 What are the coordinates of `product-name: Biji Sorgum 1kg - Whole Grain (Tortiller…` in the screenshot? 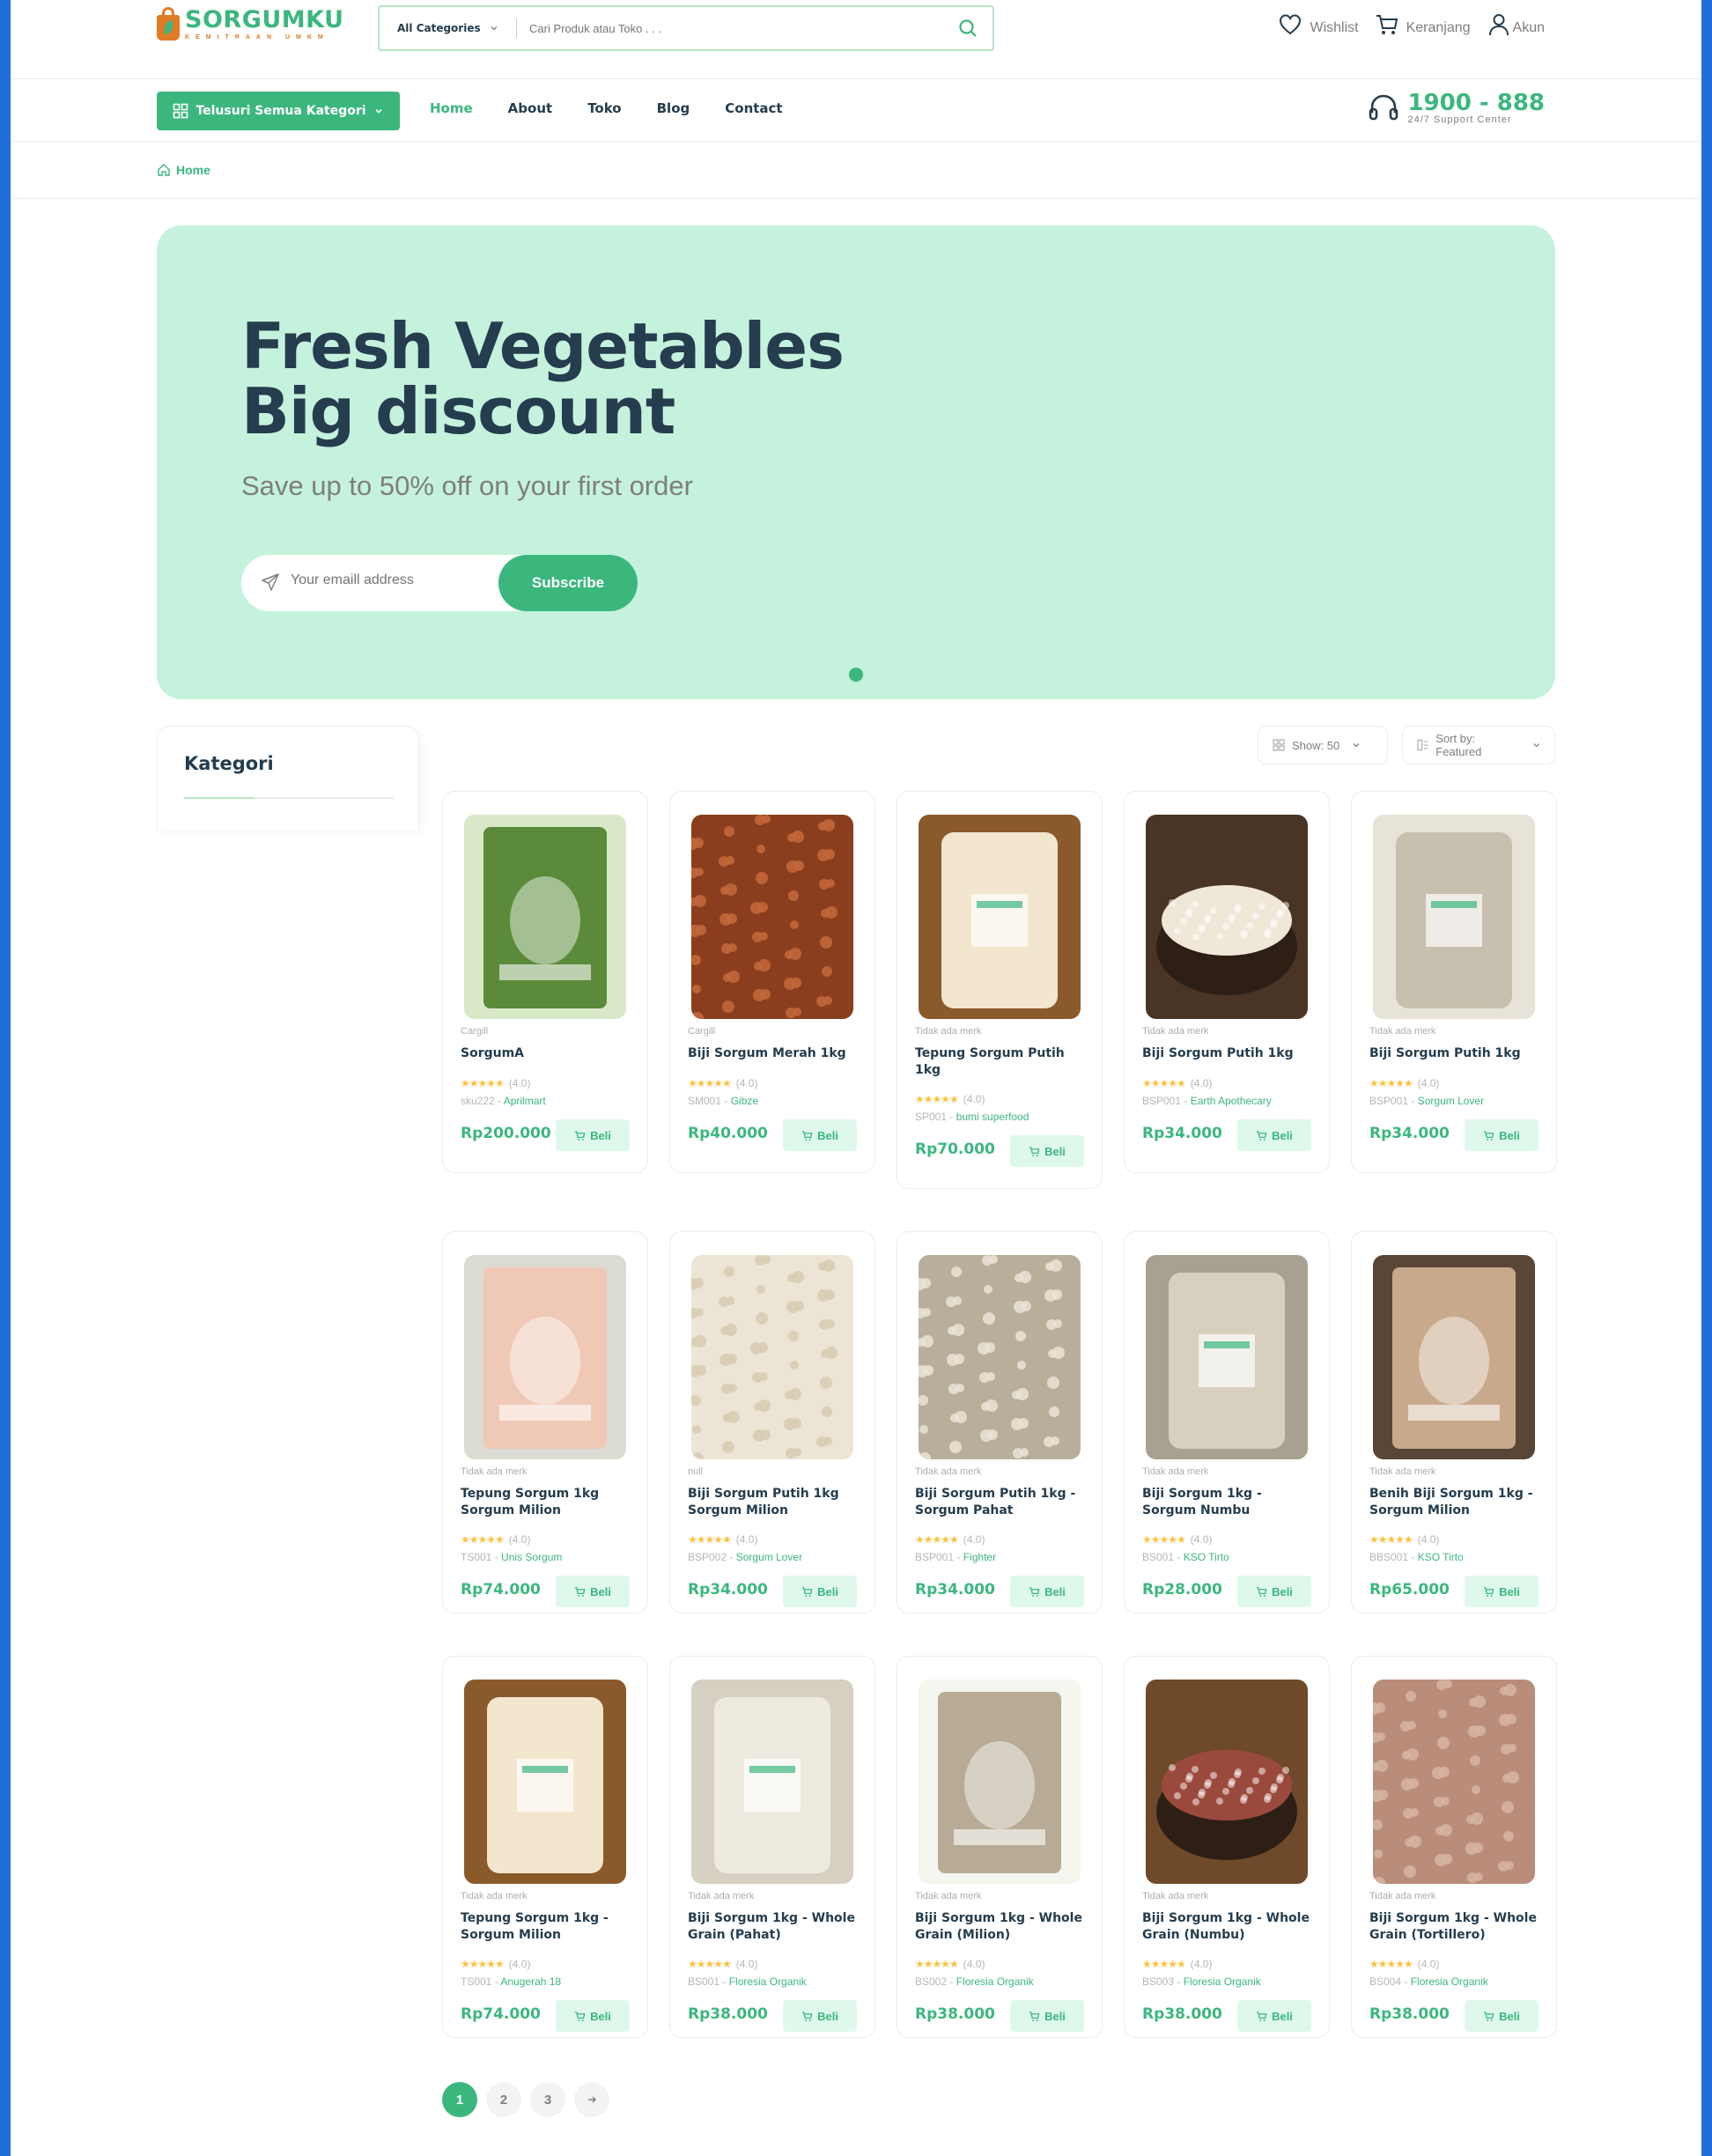 It's located at (1457, 1927).